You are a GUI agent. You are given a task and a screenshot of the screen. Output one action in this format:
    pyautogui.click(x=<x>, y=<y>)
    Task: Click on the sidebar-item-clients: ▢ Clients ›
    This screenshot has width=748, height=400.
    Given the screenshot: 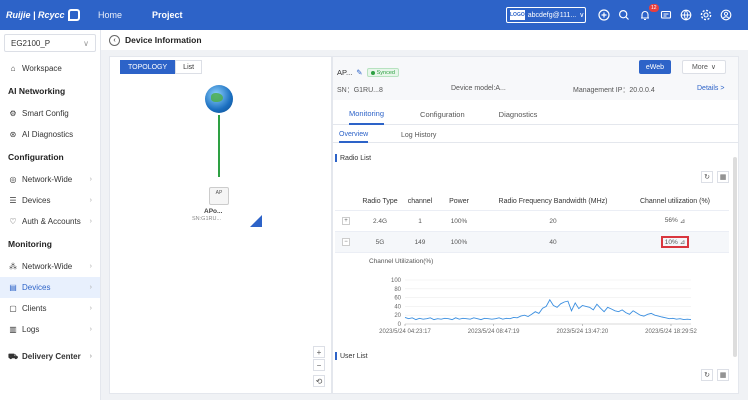 What is the action you would take?
    pyautogui.click(x=50, y=308)
    